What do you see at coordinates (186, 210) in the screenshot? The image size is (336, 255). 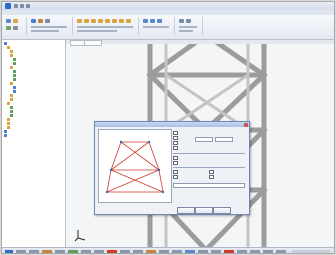 I see `ok-button` at bounding box center [186, 210].